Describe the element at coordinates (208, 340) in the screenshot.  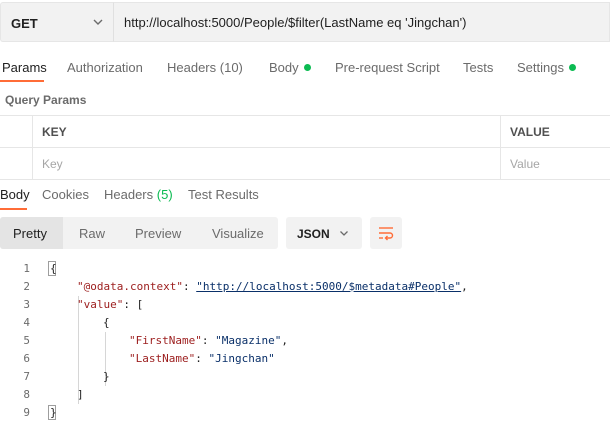
I see `code-content: "FirstName": "Magazine",` at that location.